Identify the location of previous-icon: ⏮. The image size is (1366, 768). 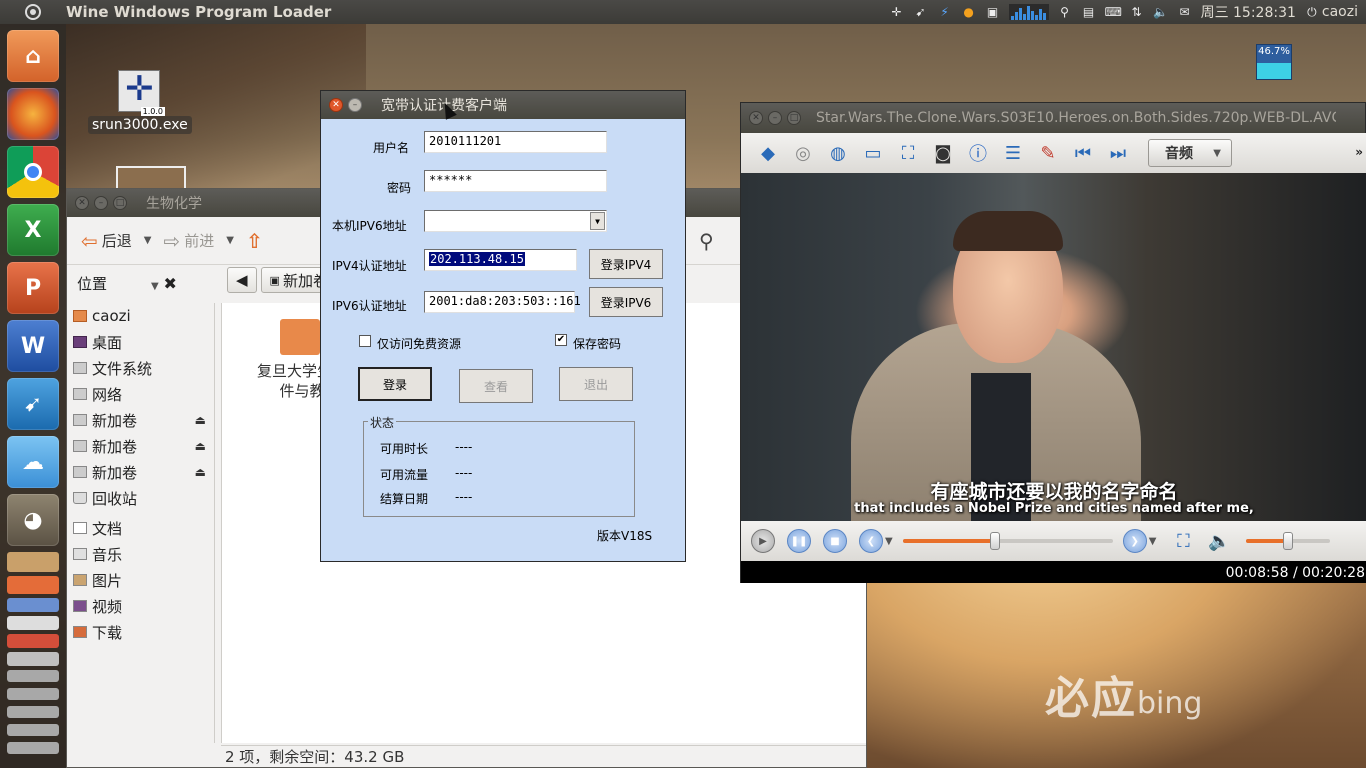
(1083, 153).